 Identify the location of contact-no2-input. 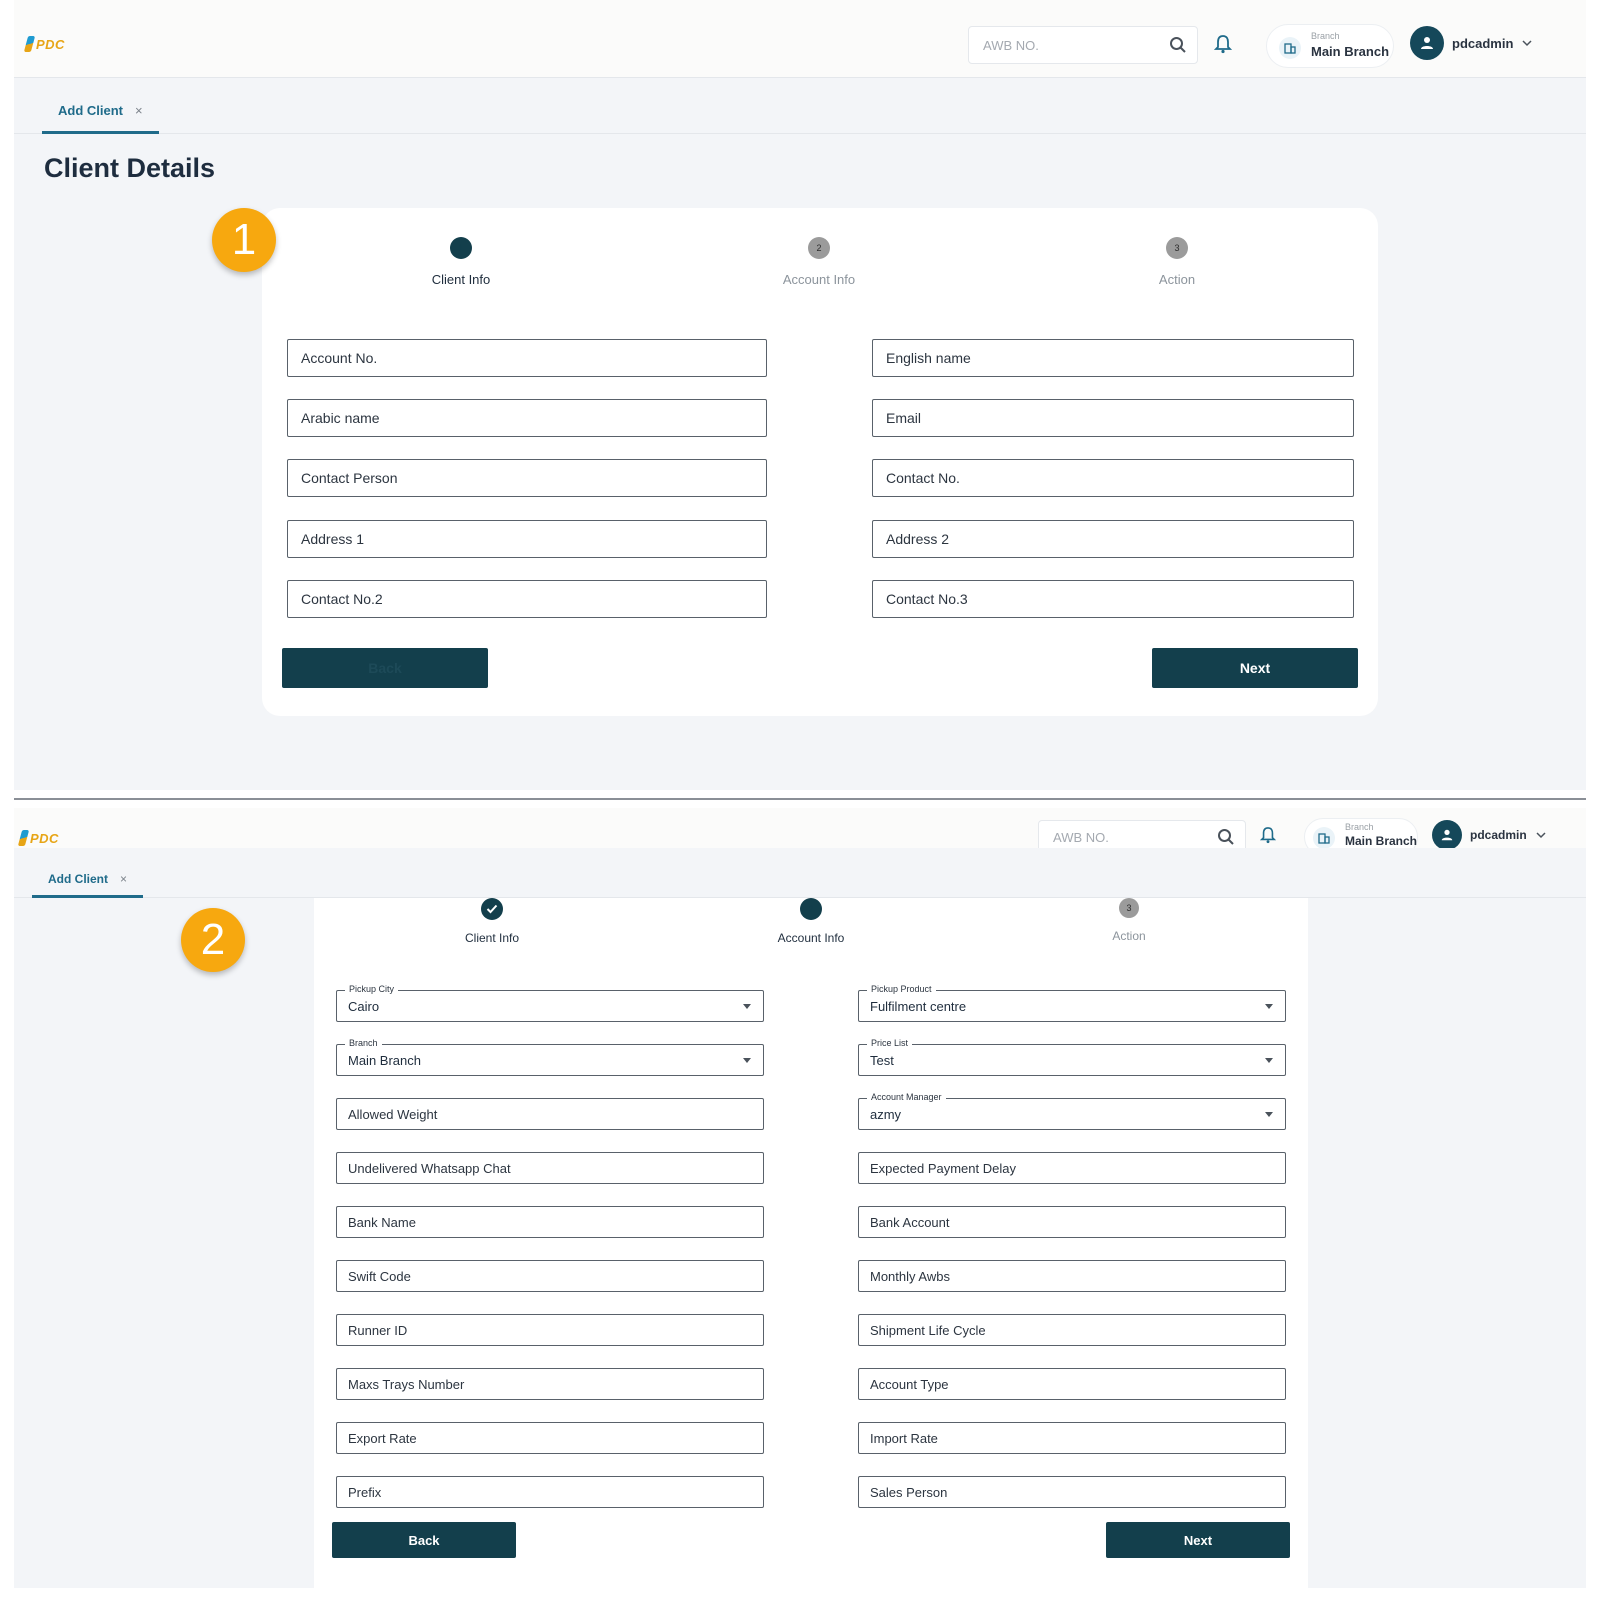
(527, 599).